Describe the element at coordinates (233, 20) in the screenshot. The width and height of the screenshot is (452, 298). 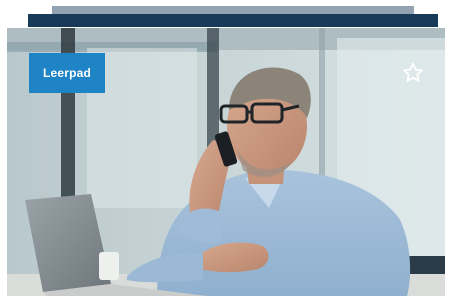
I see `stacked-card-middle` at that location.